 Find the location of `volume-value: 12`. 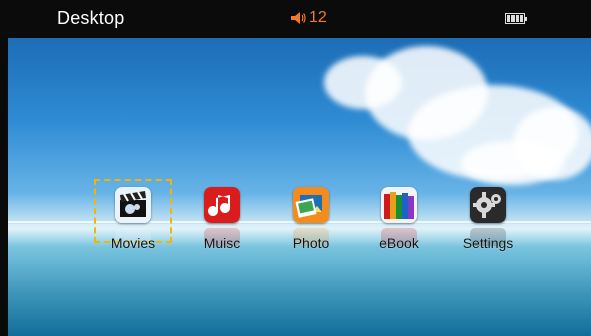

volume-value: 12 is located at coordinates (318, 17).